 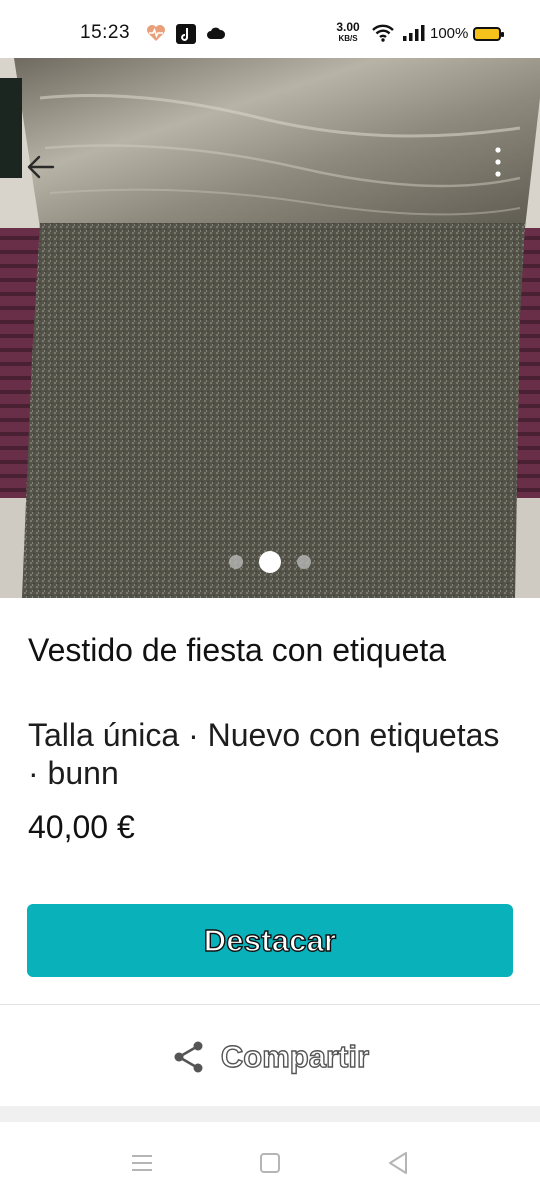 I want to click on system-nav-bar, so click(x=270, y=1161).